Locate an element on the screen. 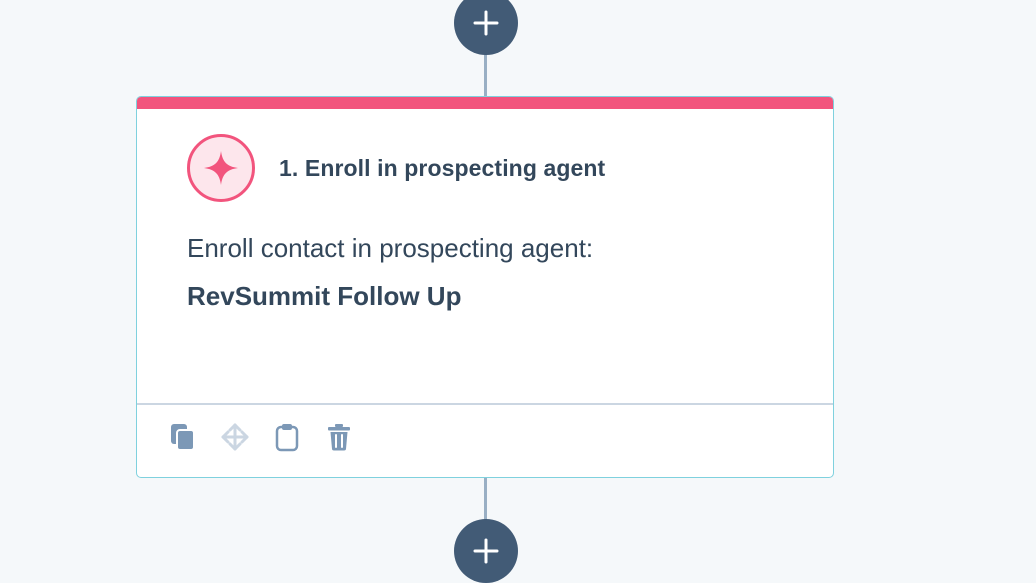  connector-line-bottom is located at coordinates (485, 500).